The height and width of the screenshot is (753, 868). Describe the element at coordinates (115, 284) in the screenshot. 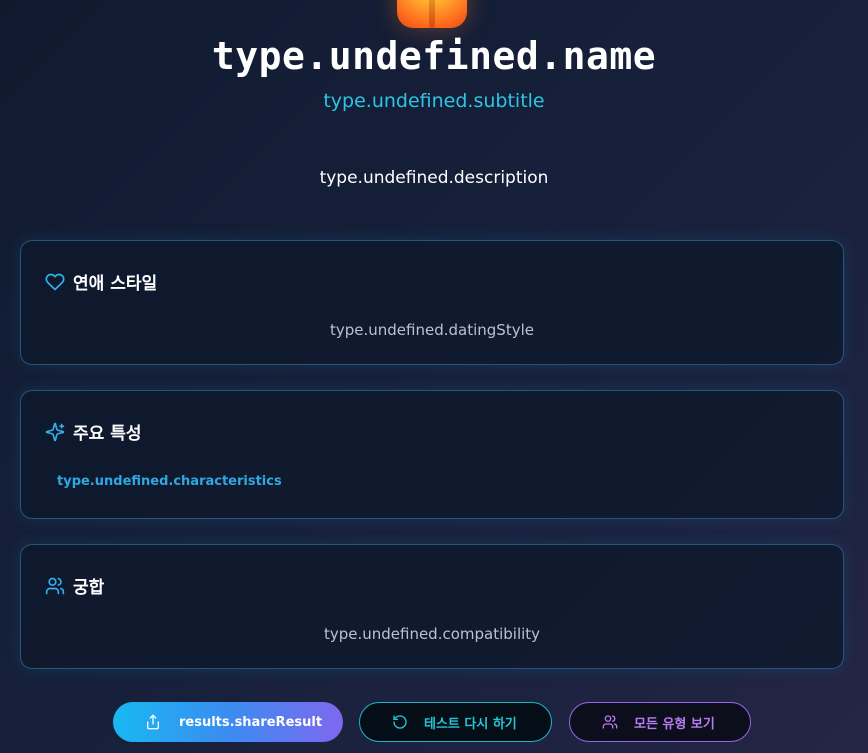

I see `dating-style-card-title: 연애 스타일` at that location.